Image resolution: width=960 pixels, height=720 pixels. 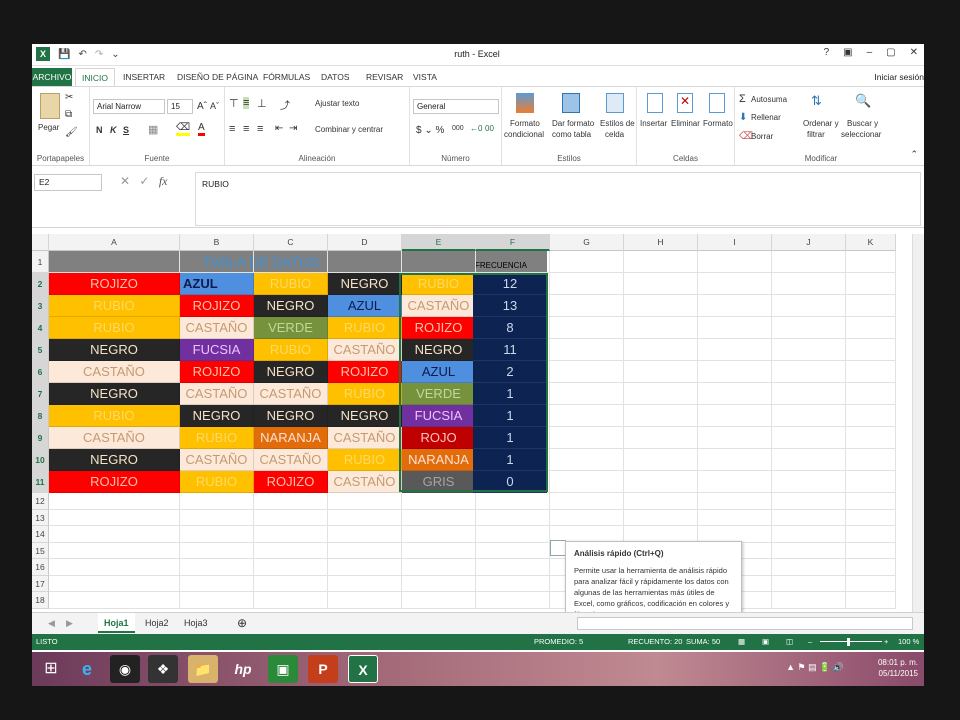 What do you see at coordinates (789, 642) in the screenshot?
I see `page-break-view-icon: ◫` at bounding box center [789, 642].